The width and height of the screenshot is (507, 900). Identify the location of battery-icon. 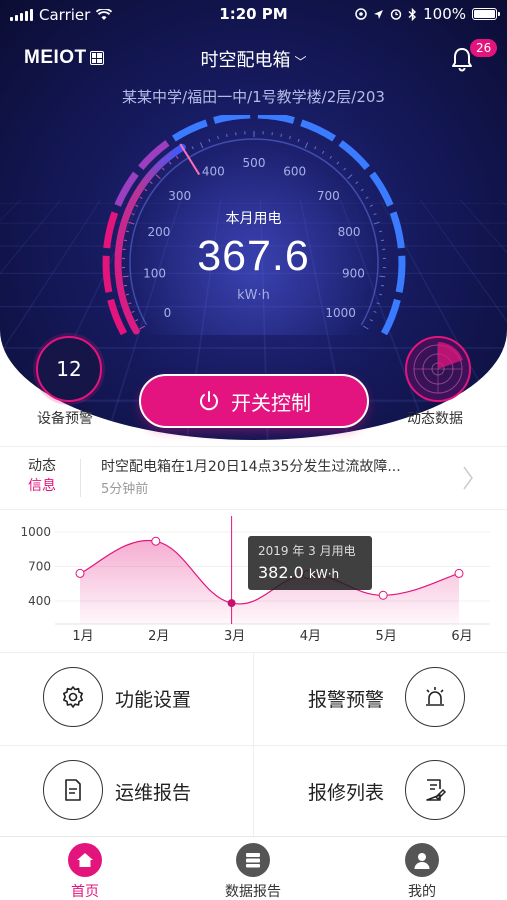
(486, 14).